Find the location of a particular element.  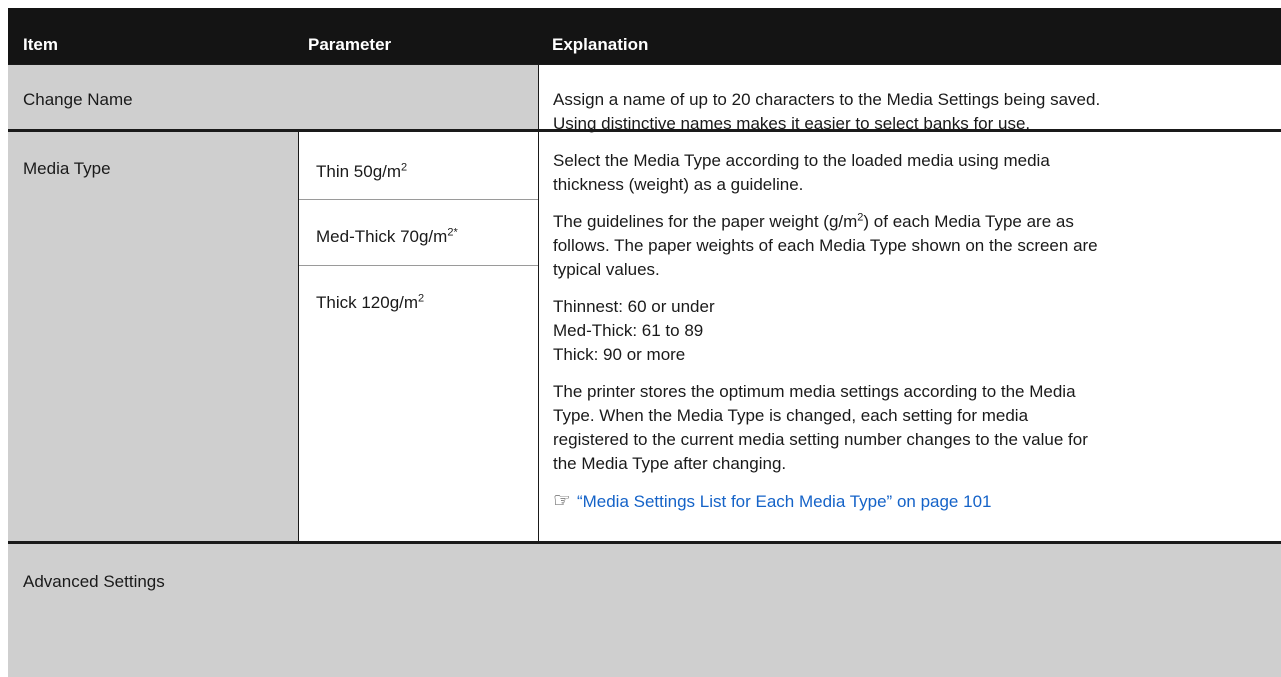

row-media-type-item-cell: Media Type is located at coordinates (153, 337).